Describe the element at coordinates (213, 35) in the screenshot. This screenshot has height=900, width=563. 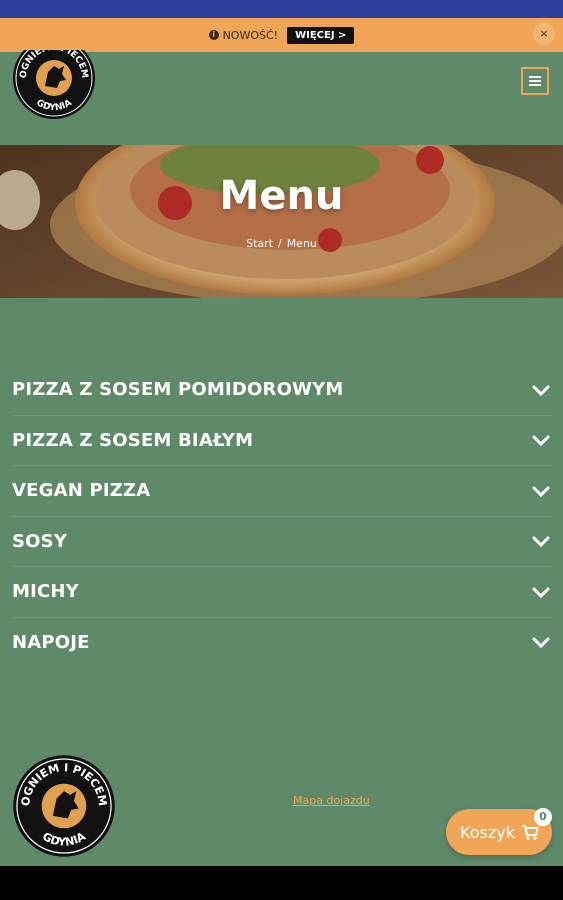
I see `info-circle-icon: i` at that location.